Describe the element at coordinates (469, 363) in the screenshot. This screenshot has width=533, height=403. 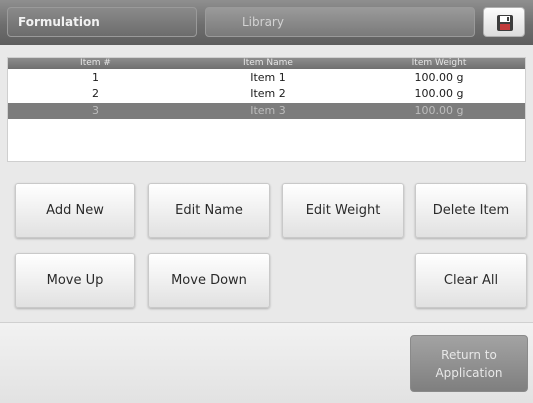
I see `return-to-application-button: Return to Application` at that location.